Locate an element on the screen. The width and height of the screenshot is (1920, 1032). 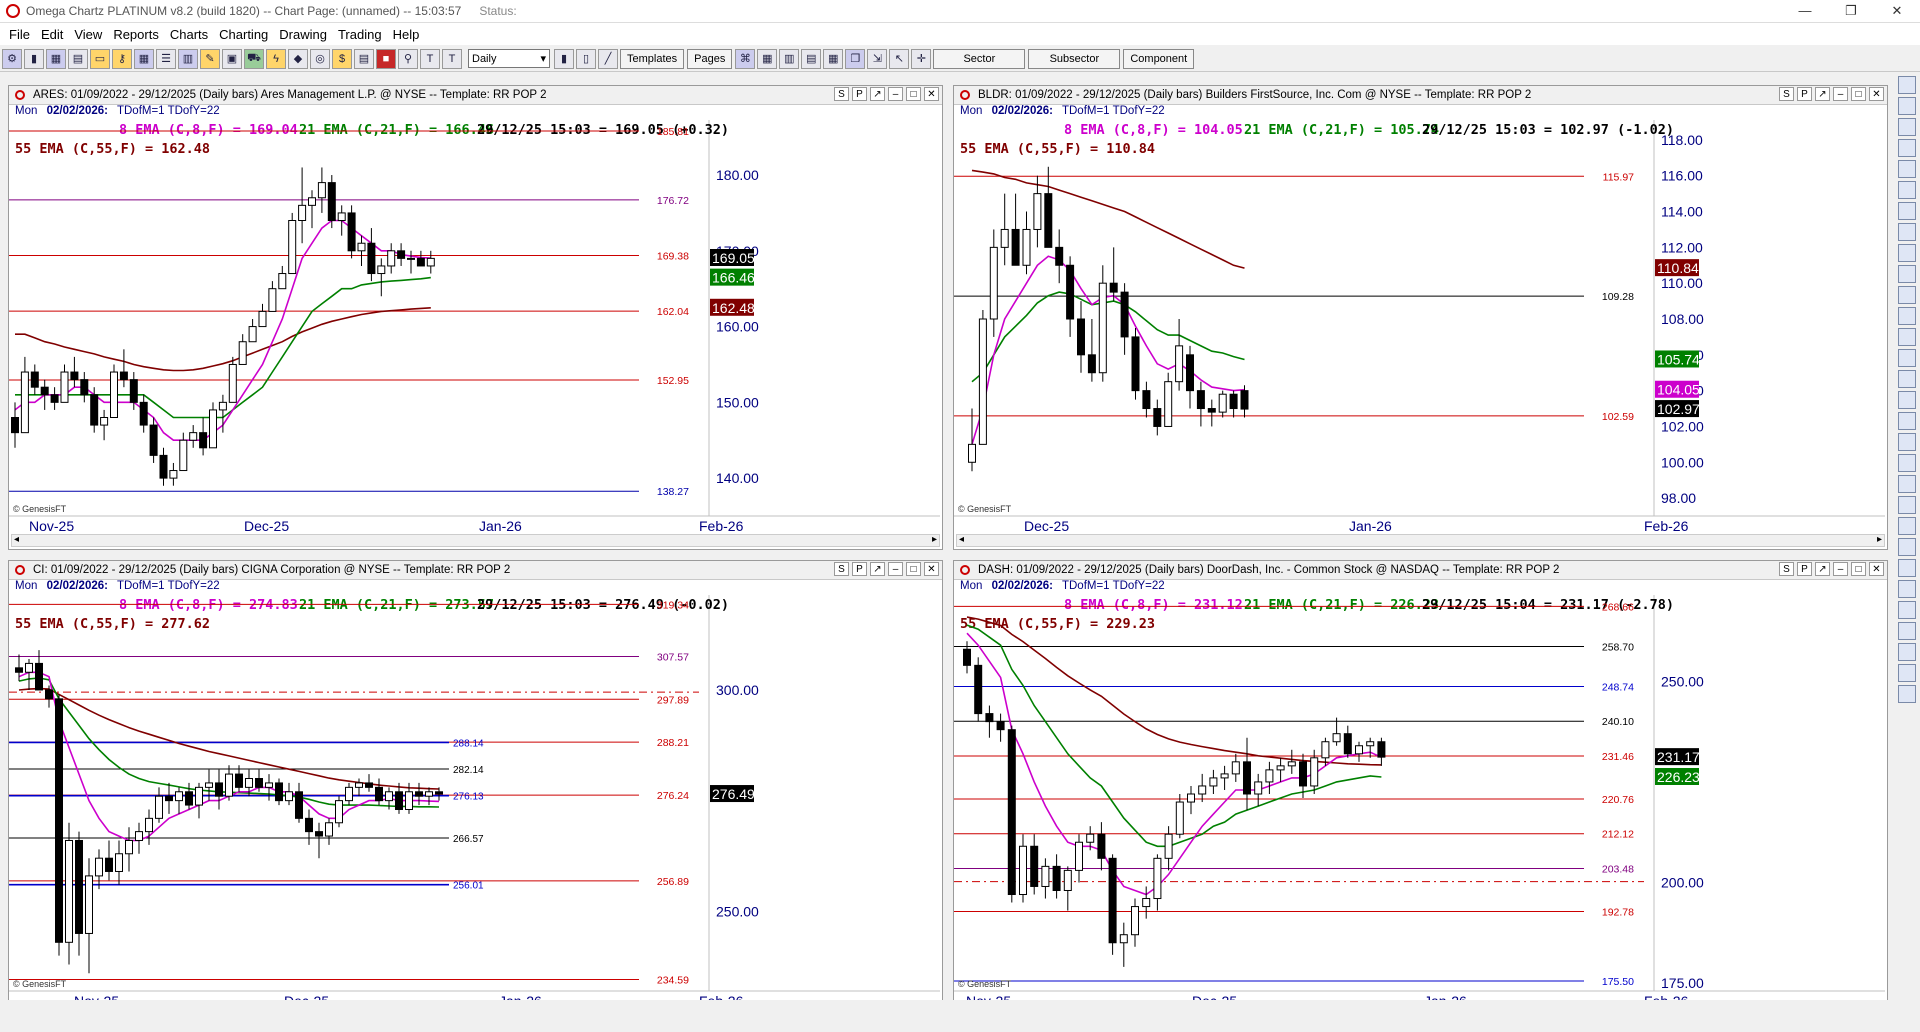
cycle-tool-icon is located at coordinates (1907, 442).